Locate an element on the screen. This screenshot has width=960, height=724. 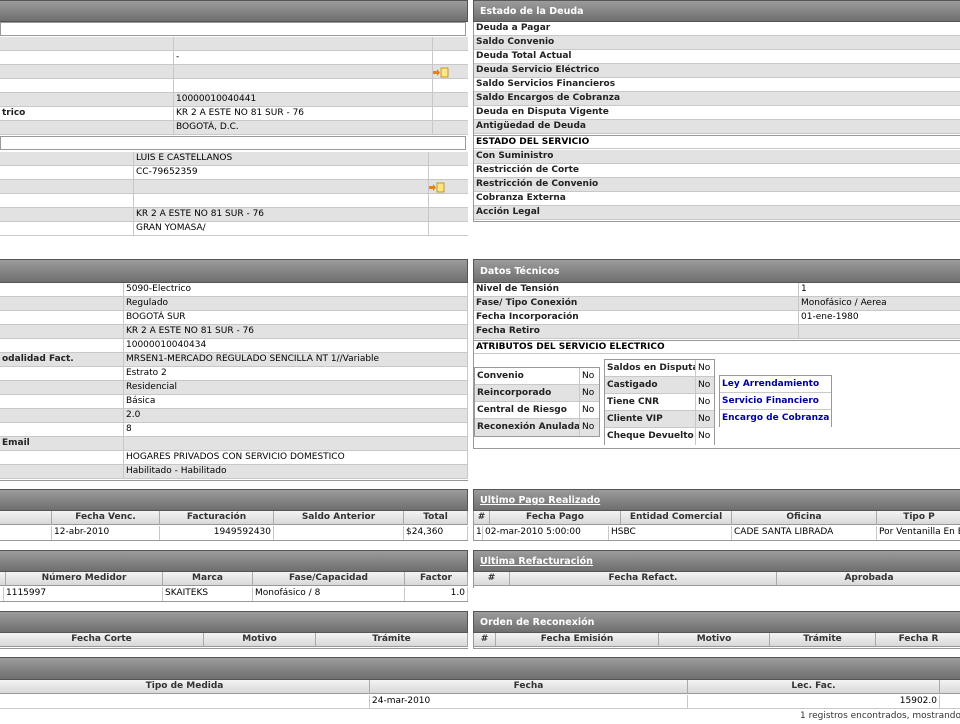
attr-row: Cliente VIP No is located at coordinates (659, 419).